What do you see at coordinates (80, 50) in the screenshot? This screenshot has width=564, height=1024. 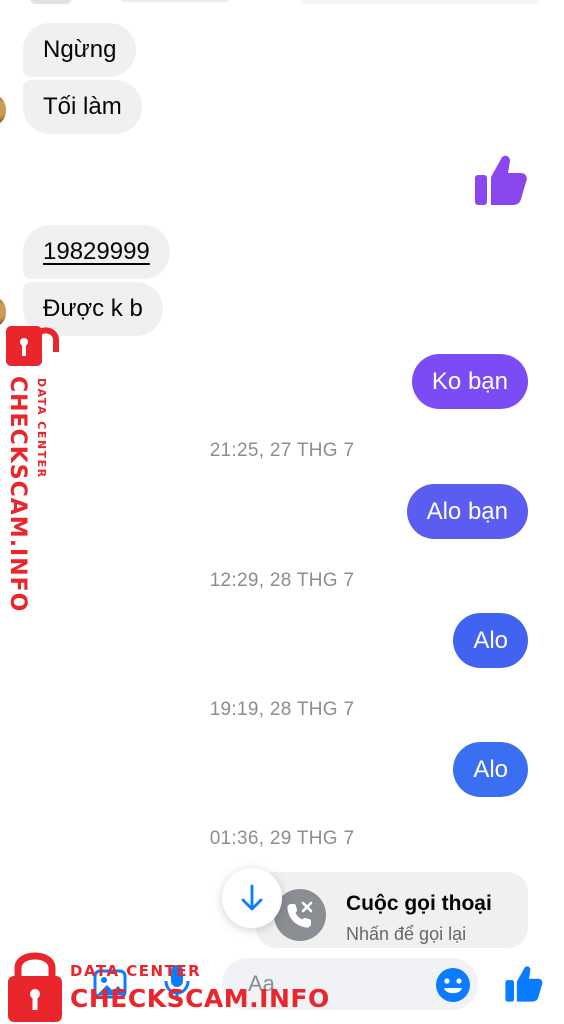 I see `message-bubble-incoming: Ngừng` at bounding box center [80, 50].